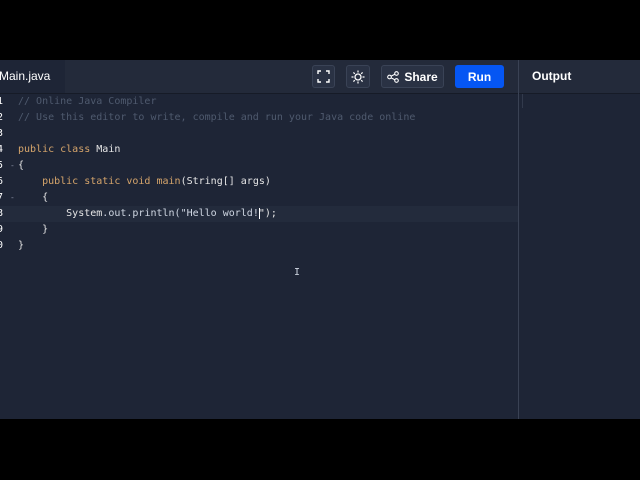 This screenshot has width=640, height=480. I want to click on code-line: 8 System.out.println("Hello world!");, so click(259, 214).